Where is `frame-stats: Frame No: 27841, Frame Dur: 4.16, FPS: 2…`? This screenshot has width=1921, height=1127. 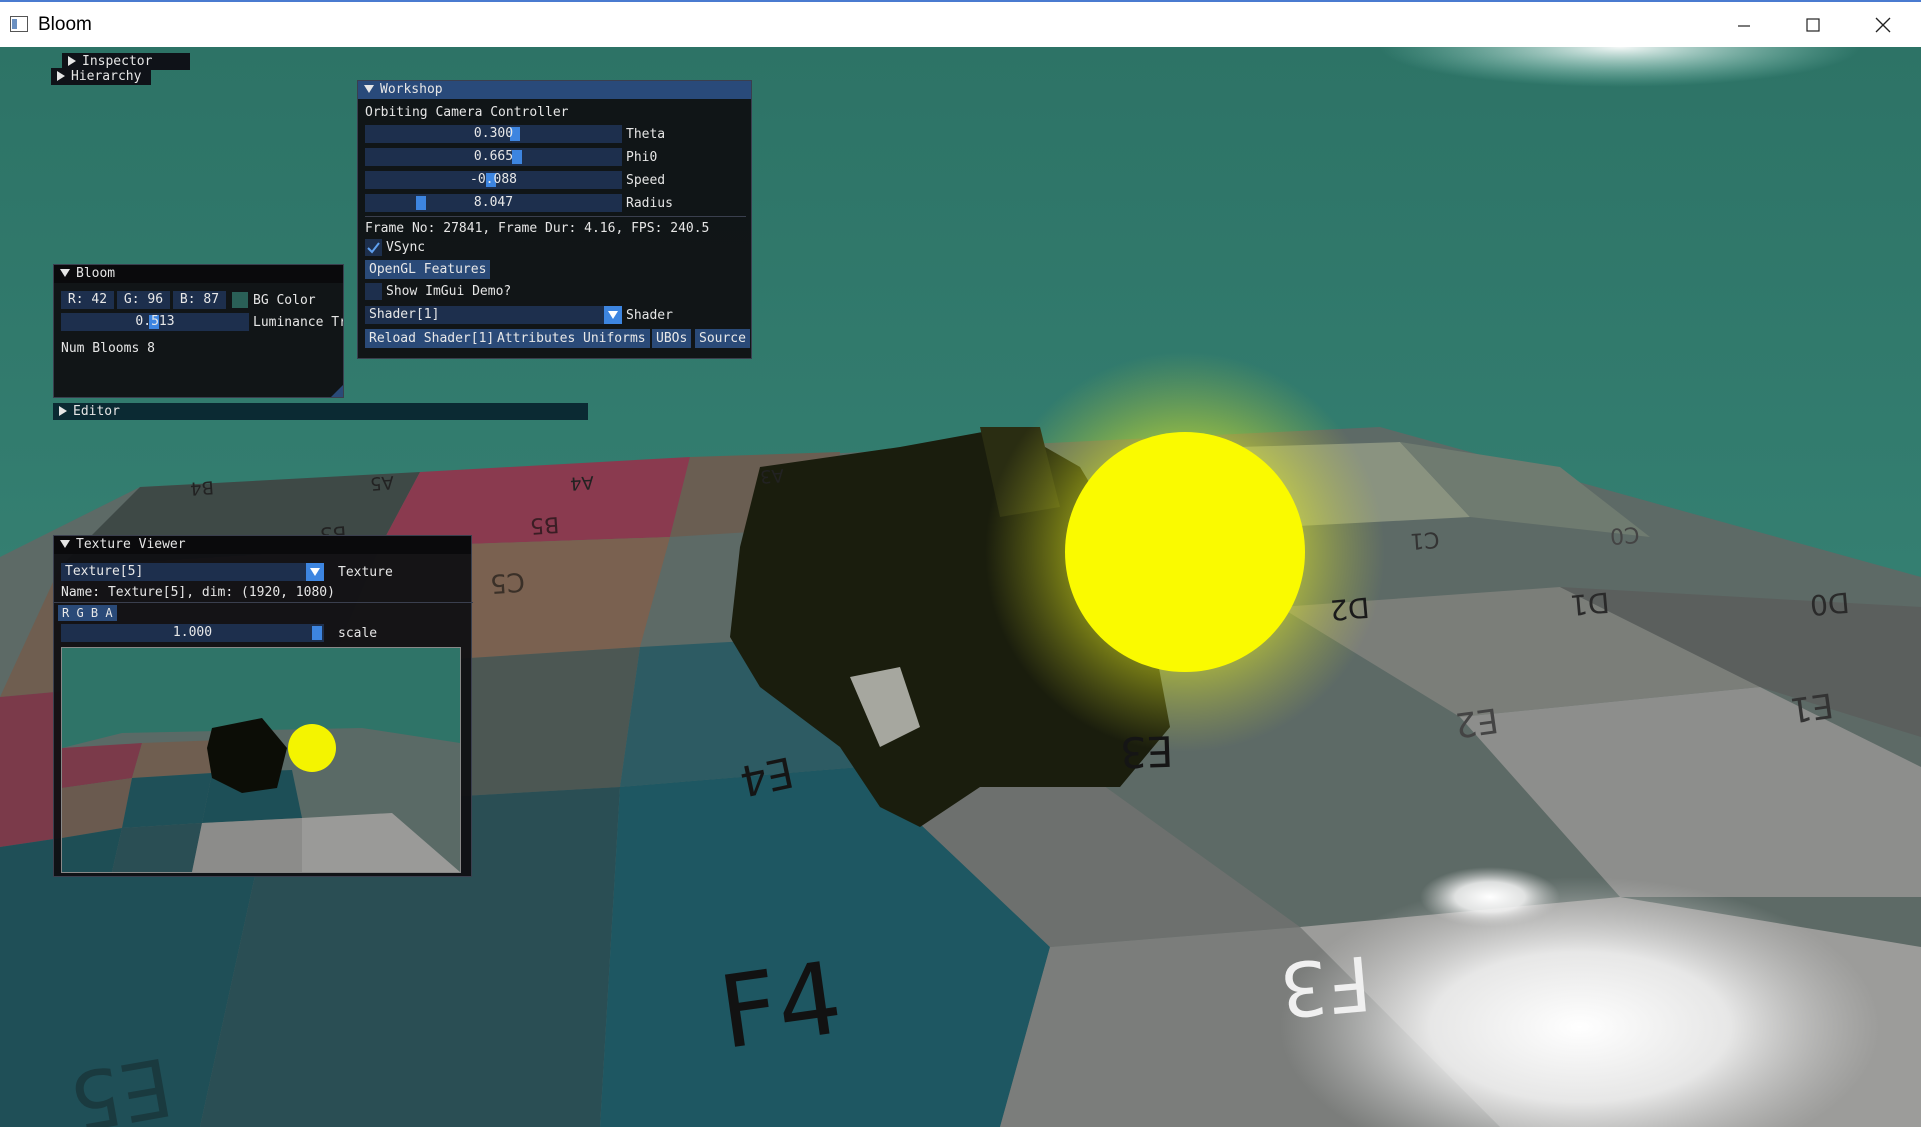
frame-stats: Frame No: 27841, Frame Dur: 4.16, FPS: 2… is located at coordinates (537, 228).